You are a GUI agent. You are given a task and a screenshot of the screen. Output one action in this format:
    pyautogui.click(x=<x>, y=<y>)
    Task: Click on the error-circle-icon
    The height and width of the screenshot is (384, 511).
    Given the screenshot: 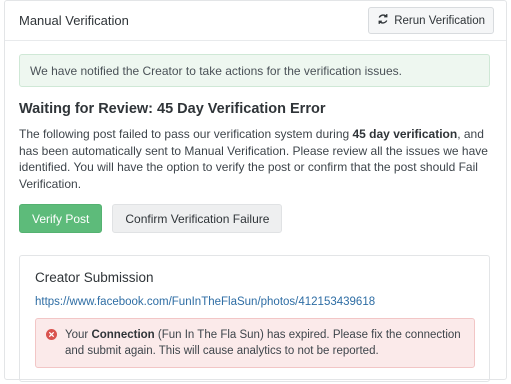 What is the action you would take?
    pyautogui.click(x=51, y=334)
    